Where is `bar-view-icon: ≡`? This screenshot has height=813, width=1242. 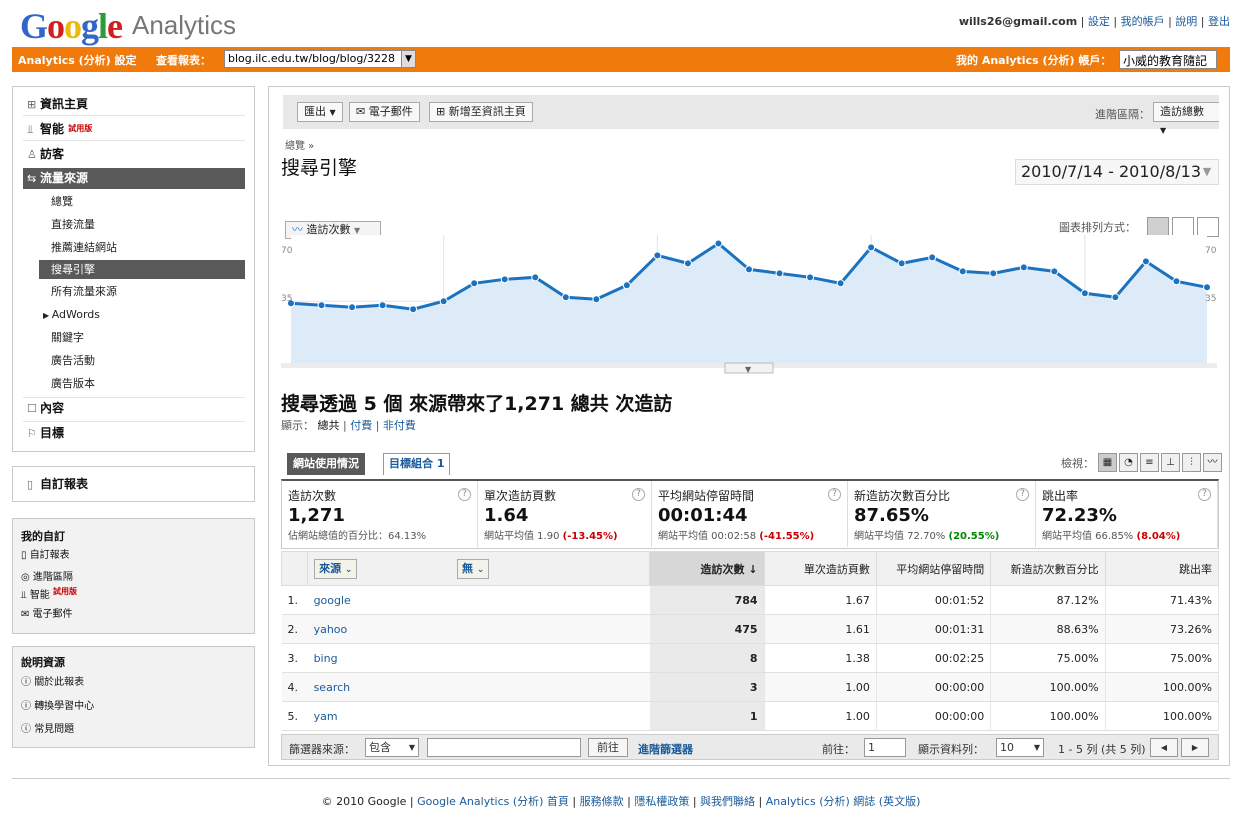 bar-view-icon: ≡ is located at coordinates (1149, 462).